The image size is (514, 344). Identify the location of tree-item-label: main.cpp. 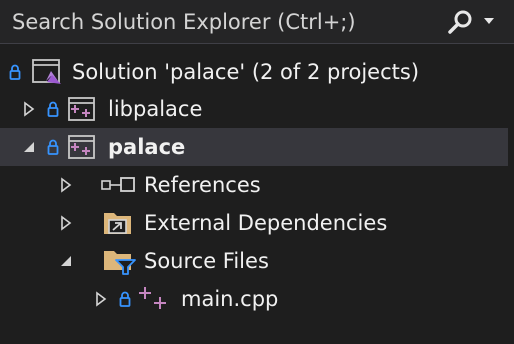
(230, 299).